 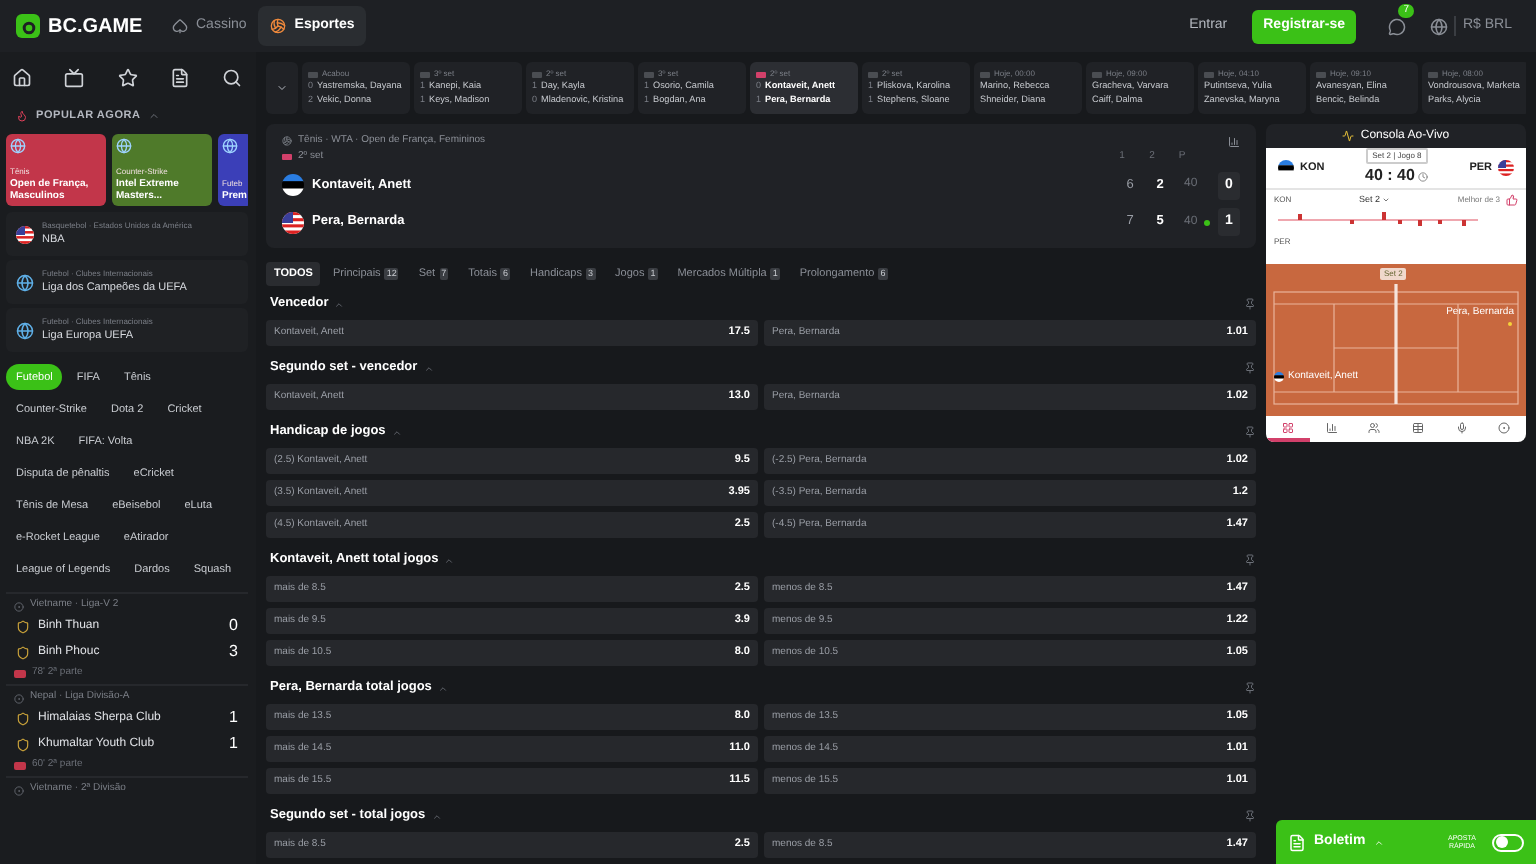 What do you see at coordinates (1461, 427) in the screenshot?
I see `microphone-icon` at bounding box center [1461, 427].